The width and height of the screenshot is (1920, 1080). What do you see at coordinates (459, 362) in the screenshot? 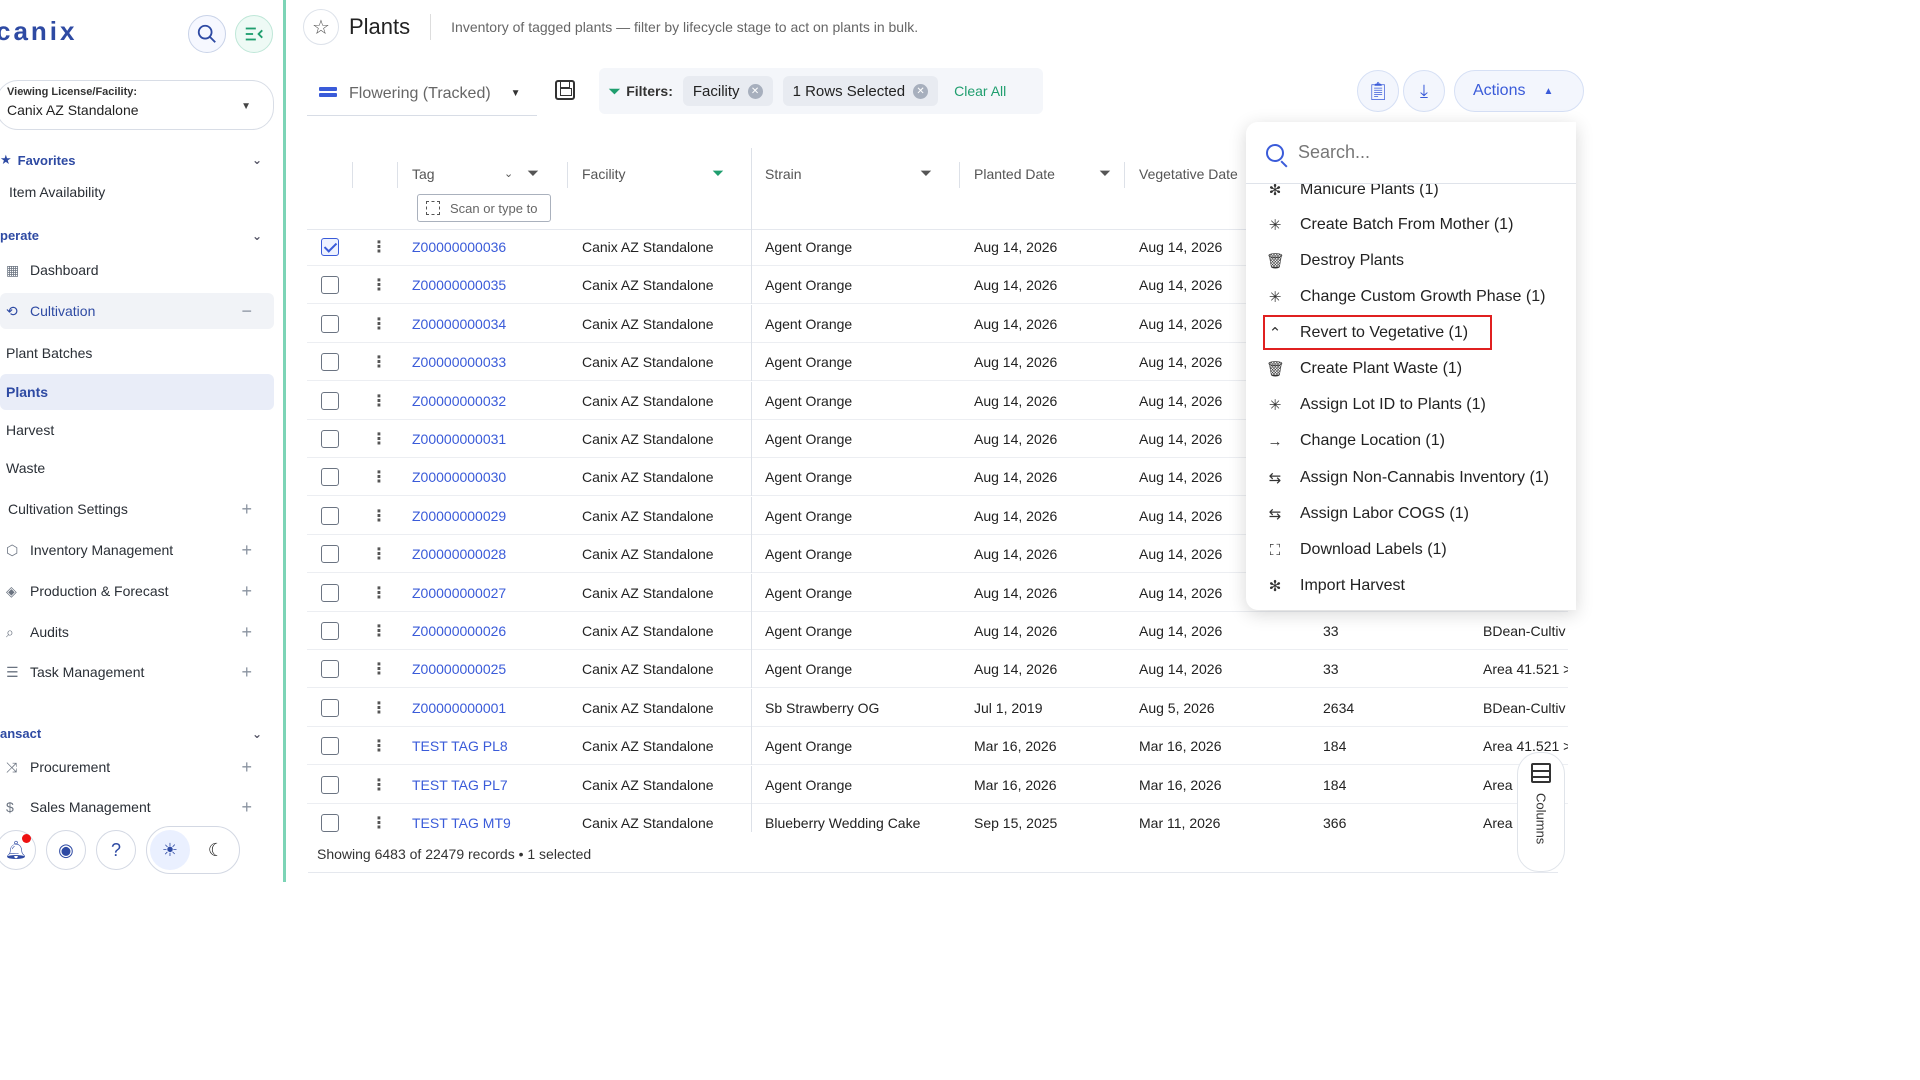
I see `cell-tag: Z00000000033` at bounding box center [459, 362].